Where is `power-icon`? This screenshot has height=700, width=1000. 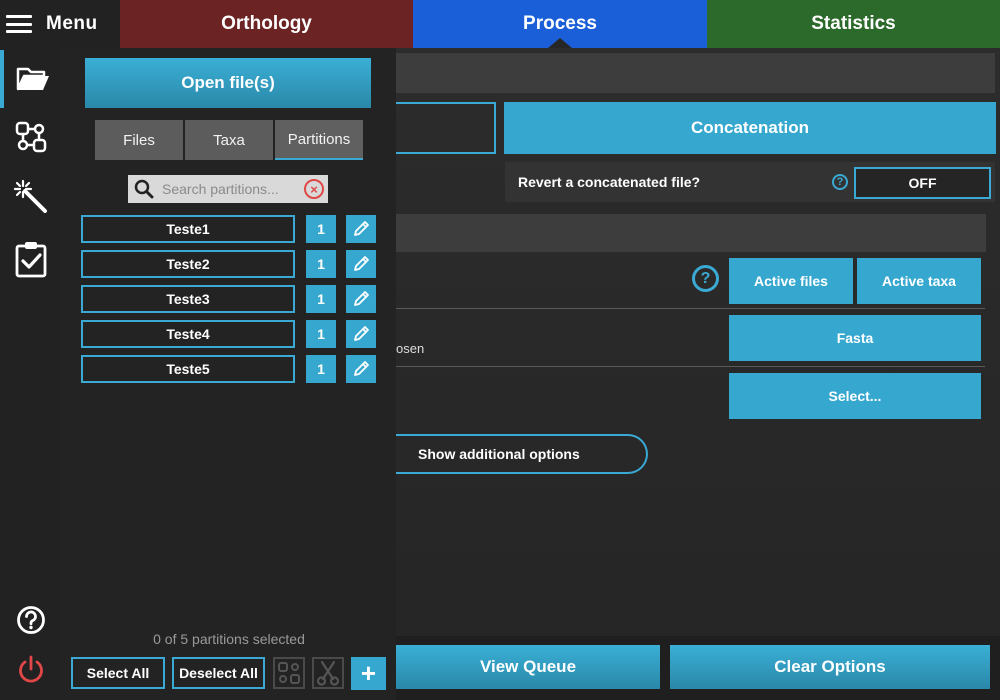 power-icon is located at coordinates (31, 669).